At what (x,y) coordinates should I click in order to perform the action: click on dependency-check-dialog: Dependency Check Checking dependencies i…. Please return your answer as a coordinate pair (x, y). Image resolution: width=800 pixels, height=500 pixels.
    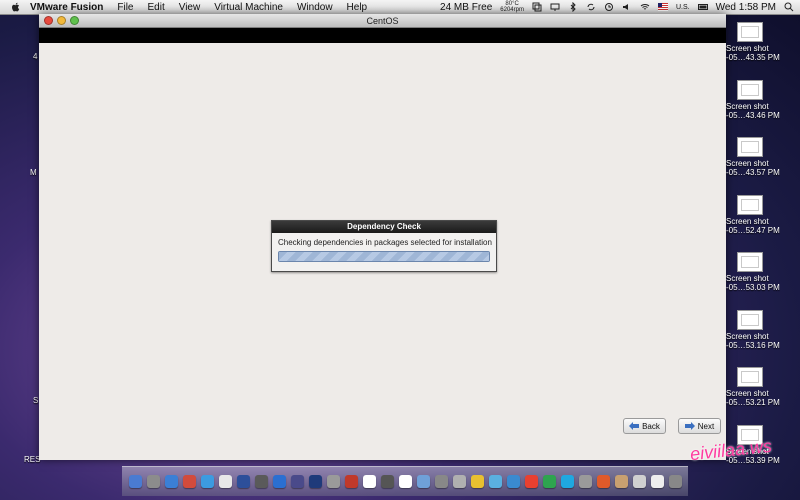
    Looking at the image, I should click on (384, 246).